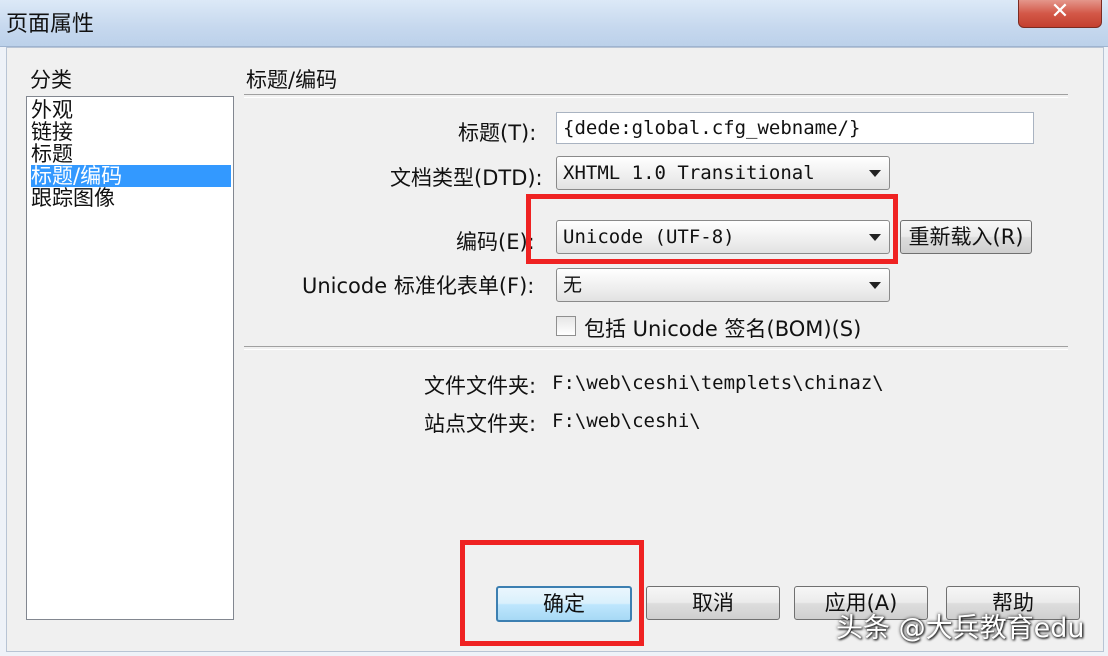 The width and height of the screenshot is (1108, 656). What do you see at coordinates (723, 285) in the screenshot?
I see `normalize-select: 无` at bounding box center [723, 285].